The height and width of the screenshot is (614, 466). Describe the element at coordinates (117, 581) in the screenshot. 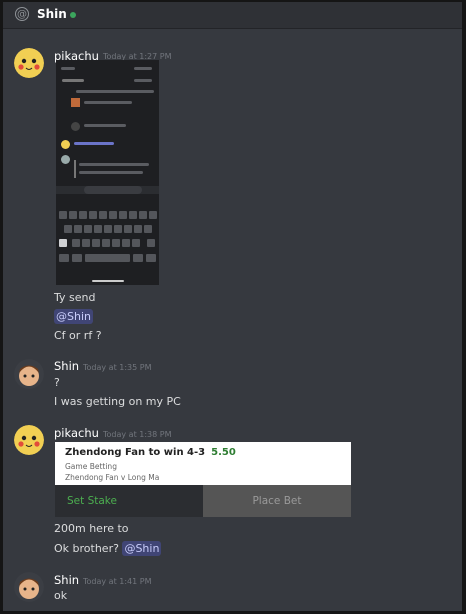

I see `timestamp: Today at 1:41 PM` at that location.